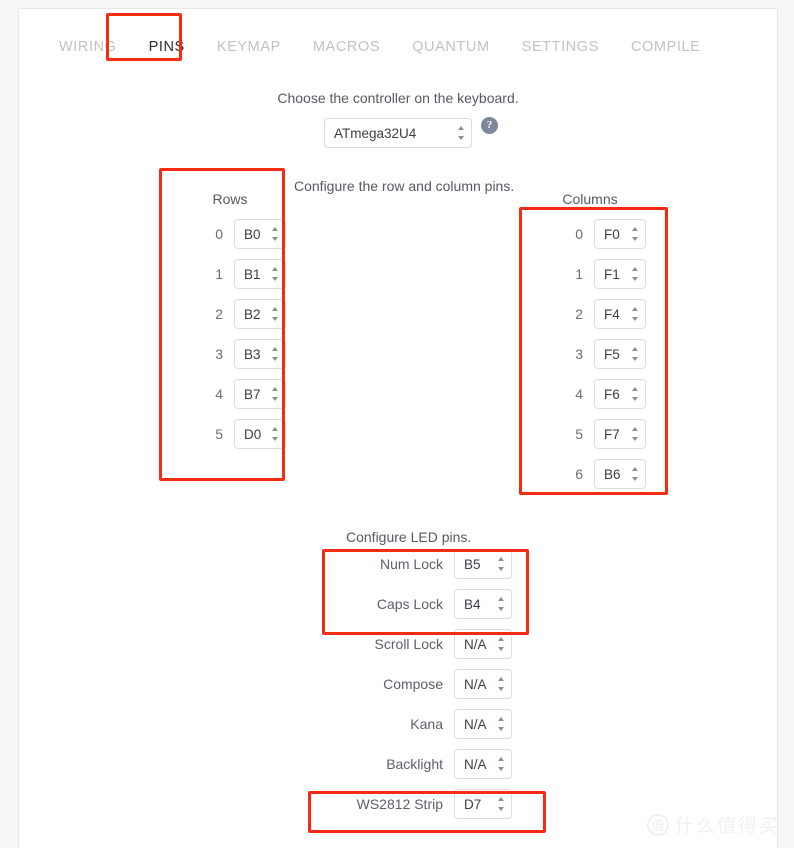 This screenshot has height=848, width=794. I want to click on led-row: Num Lock B5, so click(421, 564).